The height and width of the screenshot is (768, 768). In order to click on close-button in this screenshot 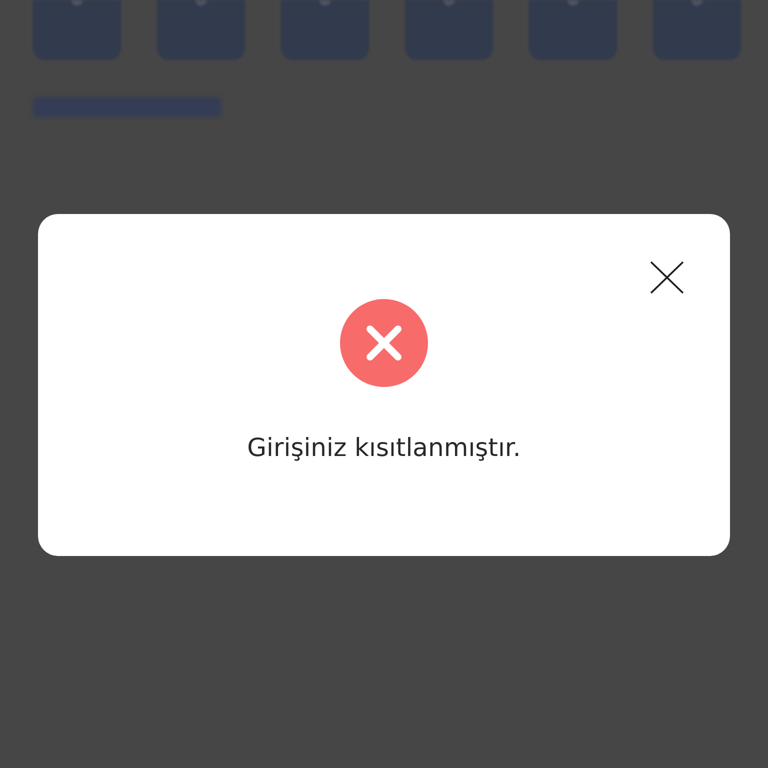, I will do `click(667, 277)`.